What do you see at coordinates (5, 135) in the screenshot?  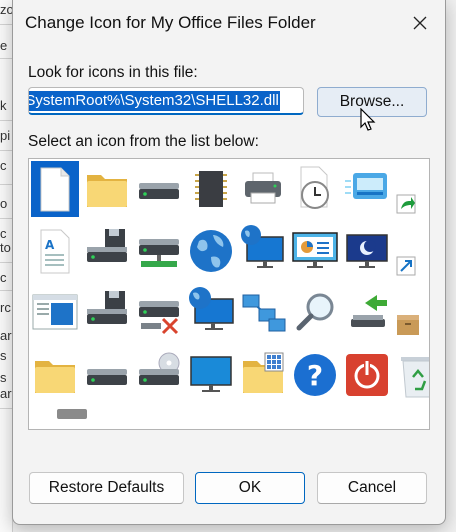 I see `background-text: pi` at bounding box center [5, 135].